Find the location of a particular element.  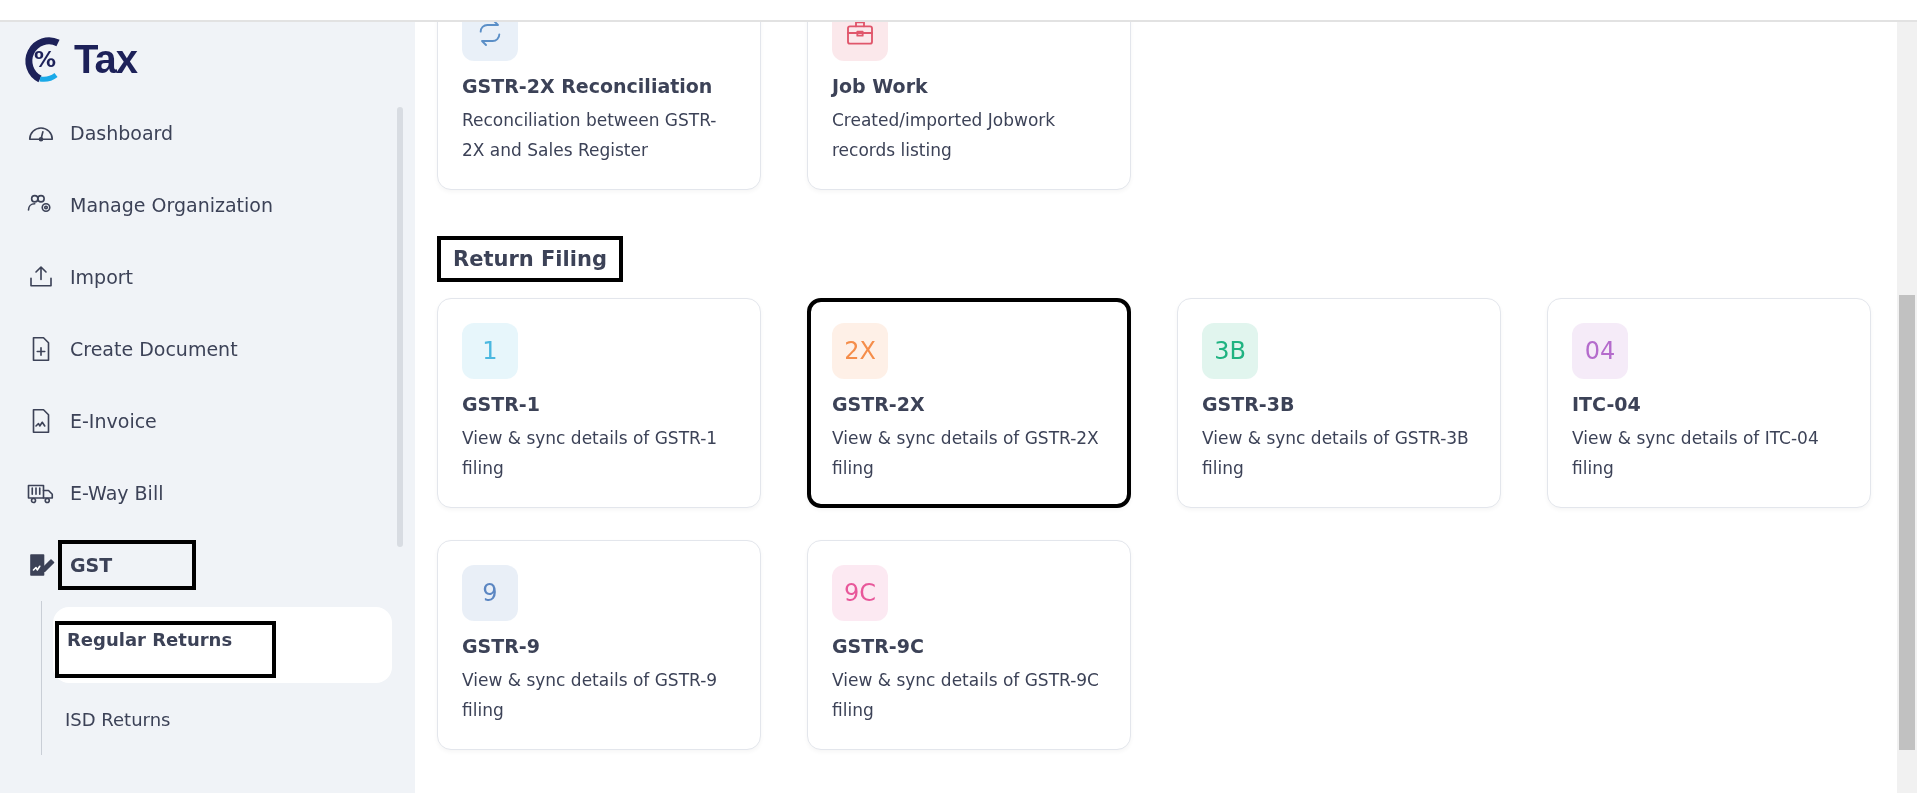

card-description: View & sync details of ITC-04 filing is located at coordinates (1696, 453).